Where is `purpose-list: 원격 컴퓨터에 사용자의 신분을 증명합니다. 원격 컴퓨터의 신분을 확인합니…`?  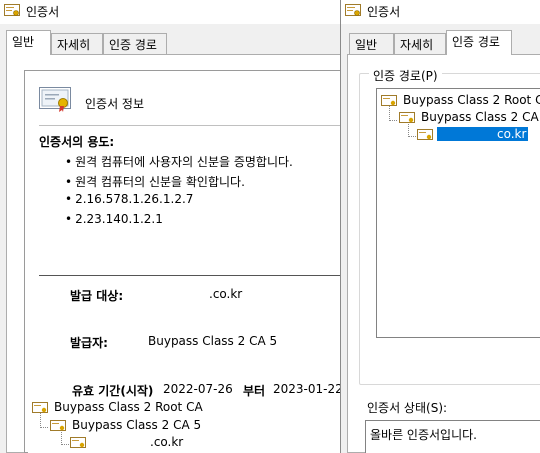
purpose-list: 원격 컴퓨터에 사용자의 신분을 증명합니다. 원격 컴퓨터의 신분을 확인합니… is located at coordinates (179, 192).